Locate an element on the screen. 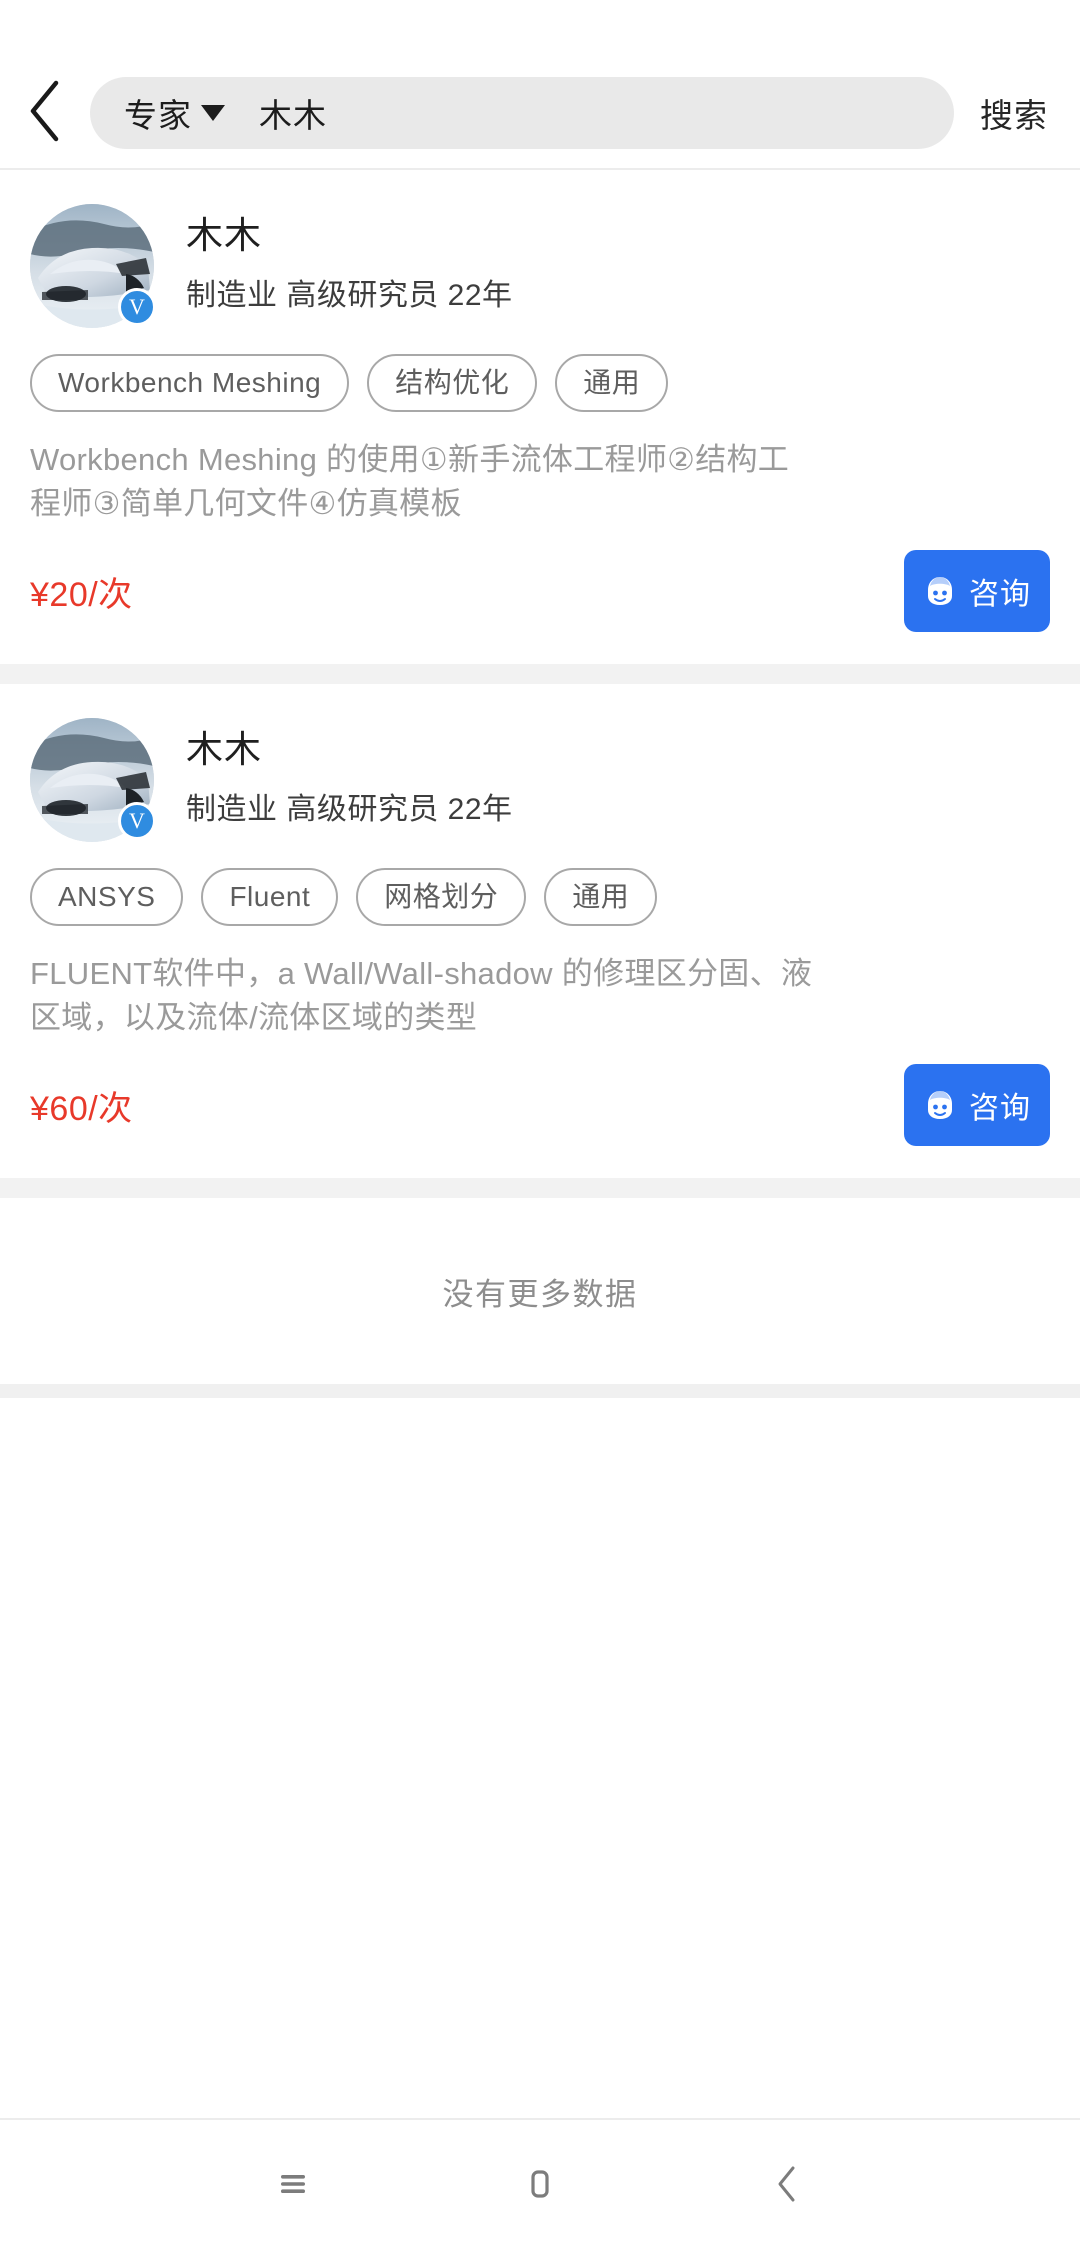 The image size is (1080, 2249). recents-button is located at coordinates (293, 2184).